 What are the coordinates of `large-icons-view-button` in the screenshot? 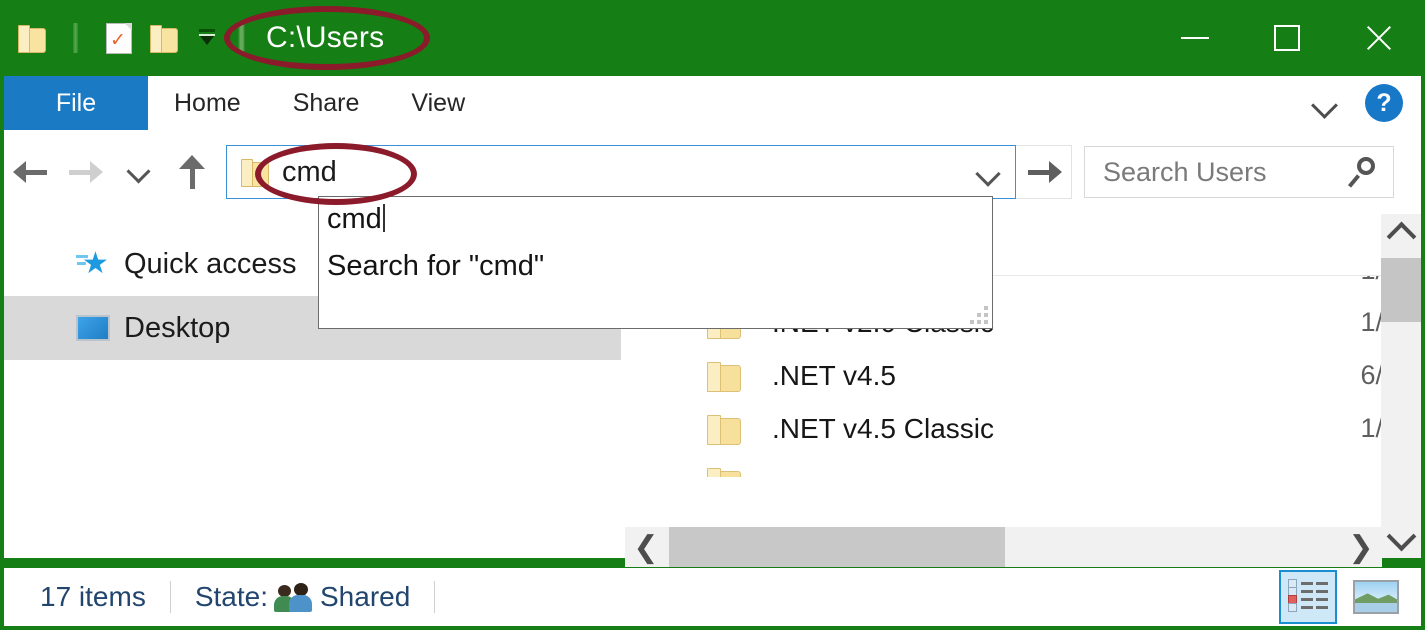 It's located at (1376, 597).